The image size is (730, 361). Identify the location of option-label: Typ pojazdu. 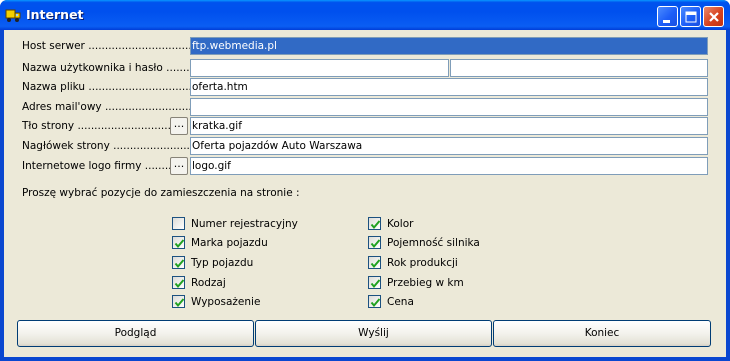
(222, 263).